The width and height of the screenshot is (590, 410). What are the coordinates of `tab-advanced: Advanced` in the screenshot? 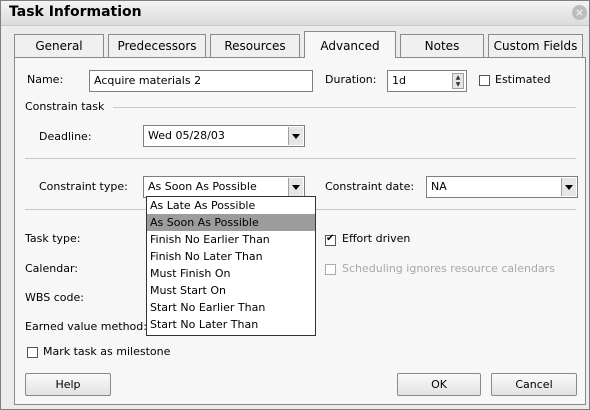 It's located at (350, 44).